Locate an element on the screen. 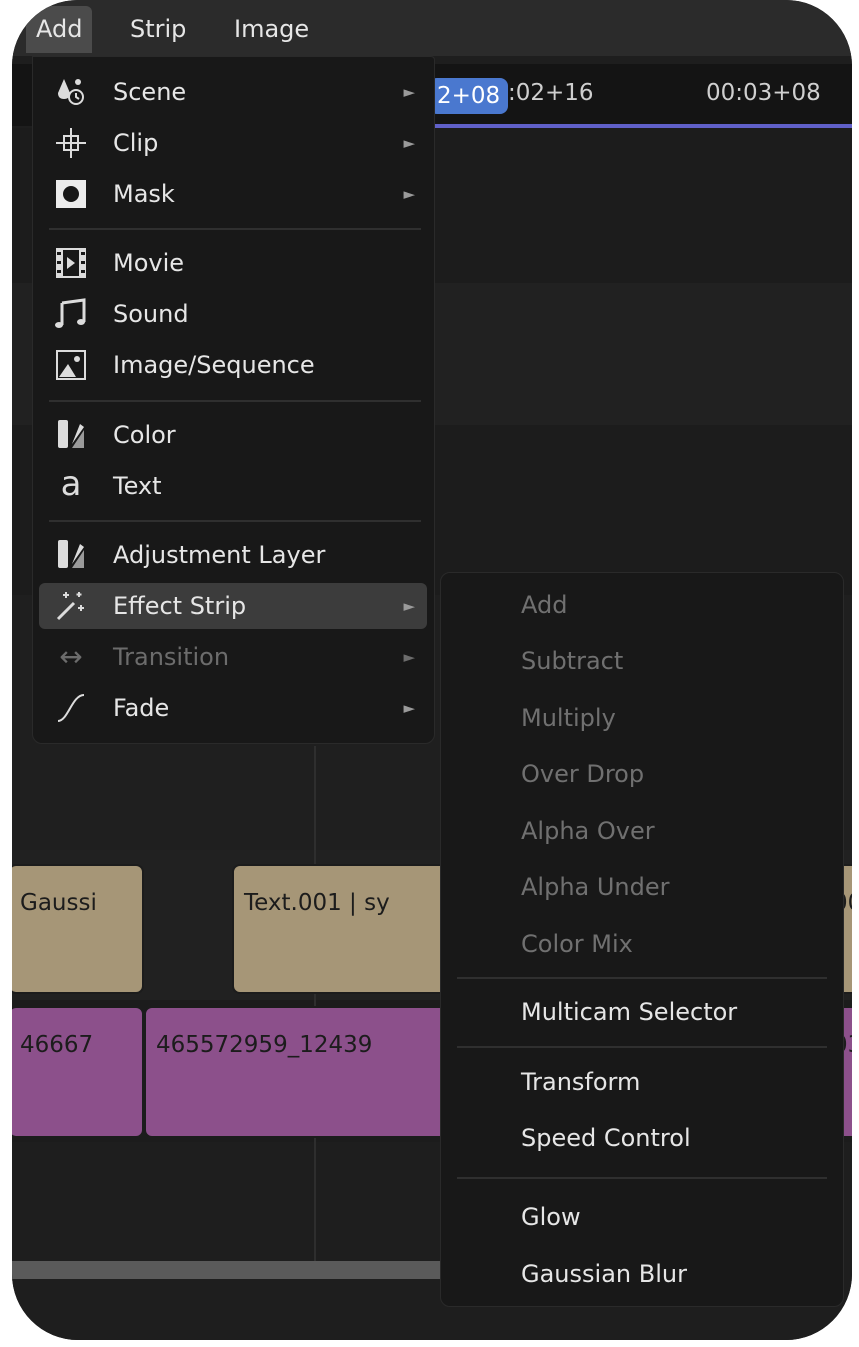 The width and height of the screenshot is (859, 1347). sound-icon is located at coordinates (71, 314).